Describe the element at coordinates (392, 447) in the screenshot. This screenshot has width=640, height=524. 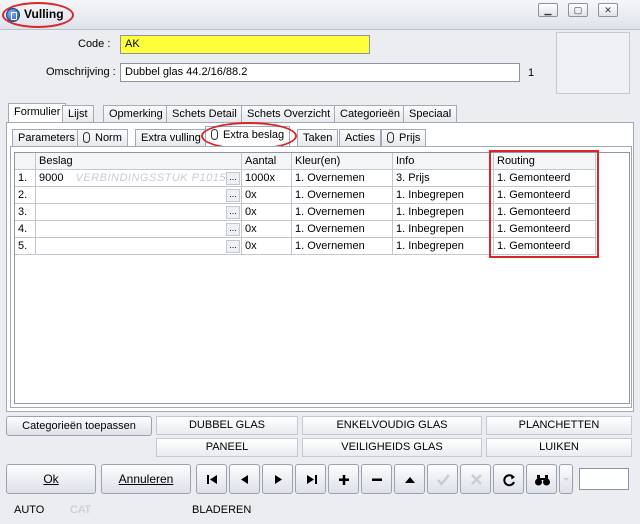
I see `category-veiligheids-glas: VEILIGHEIDS GLAS` at that location.